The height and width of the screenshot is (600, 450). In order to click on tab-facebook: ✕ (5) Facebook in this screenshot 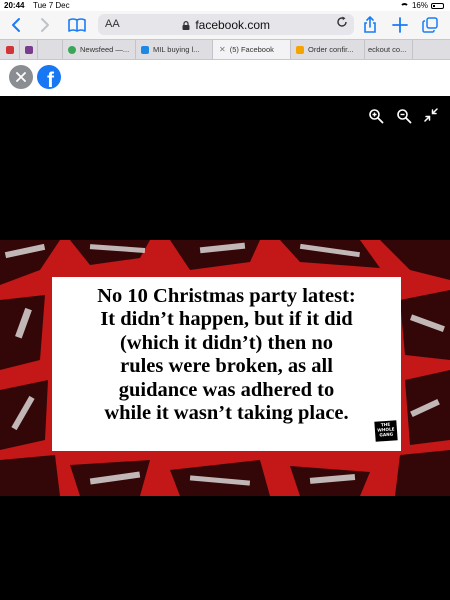, I will do `click(251, 49)`.